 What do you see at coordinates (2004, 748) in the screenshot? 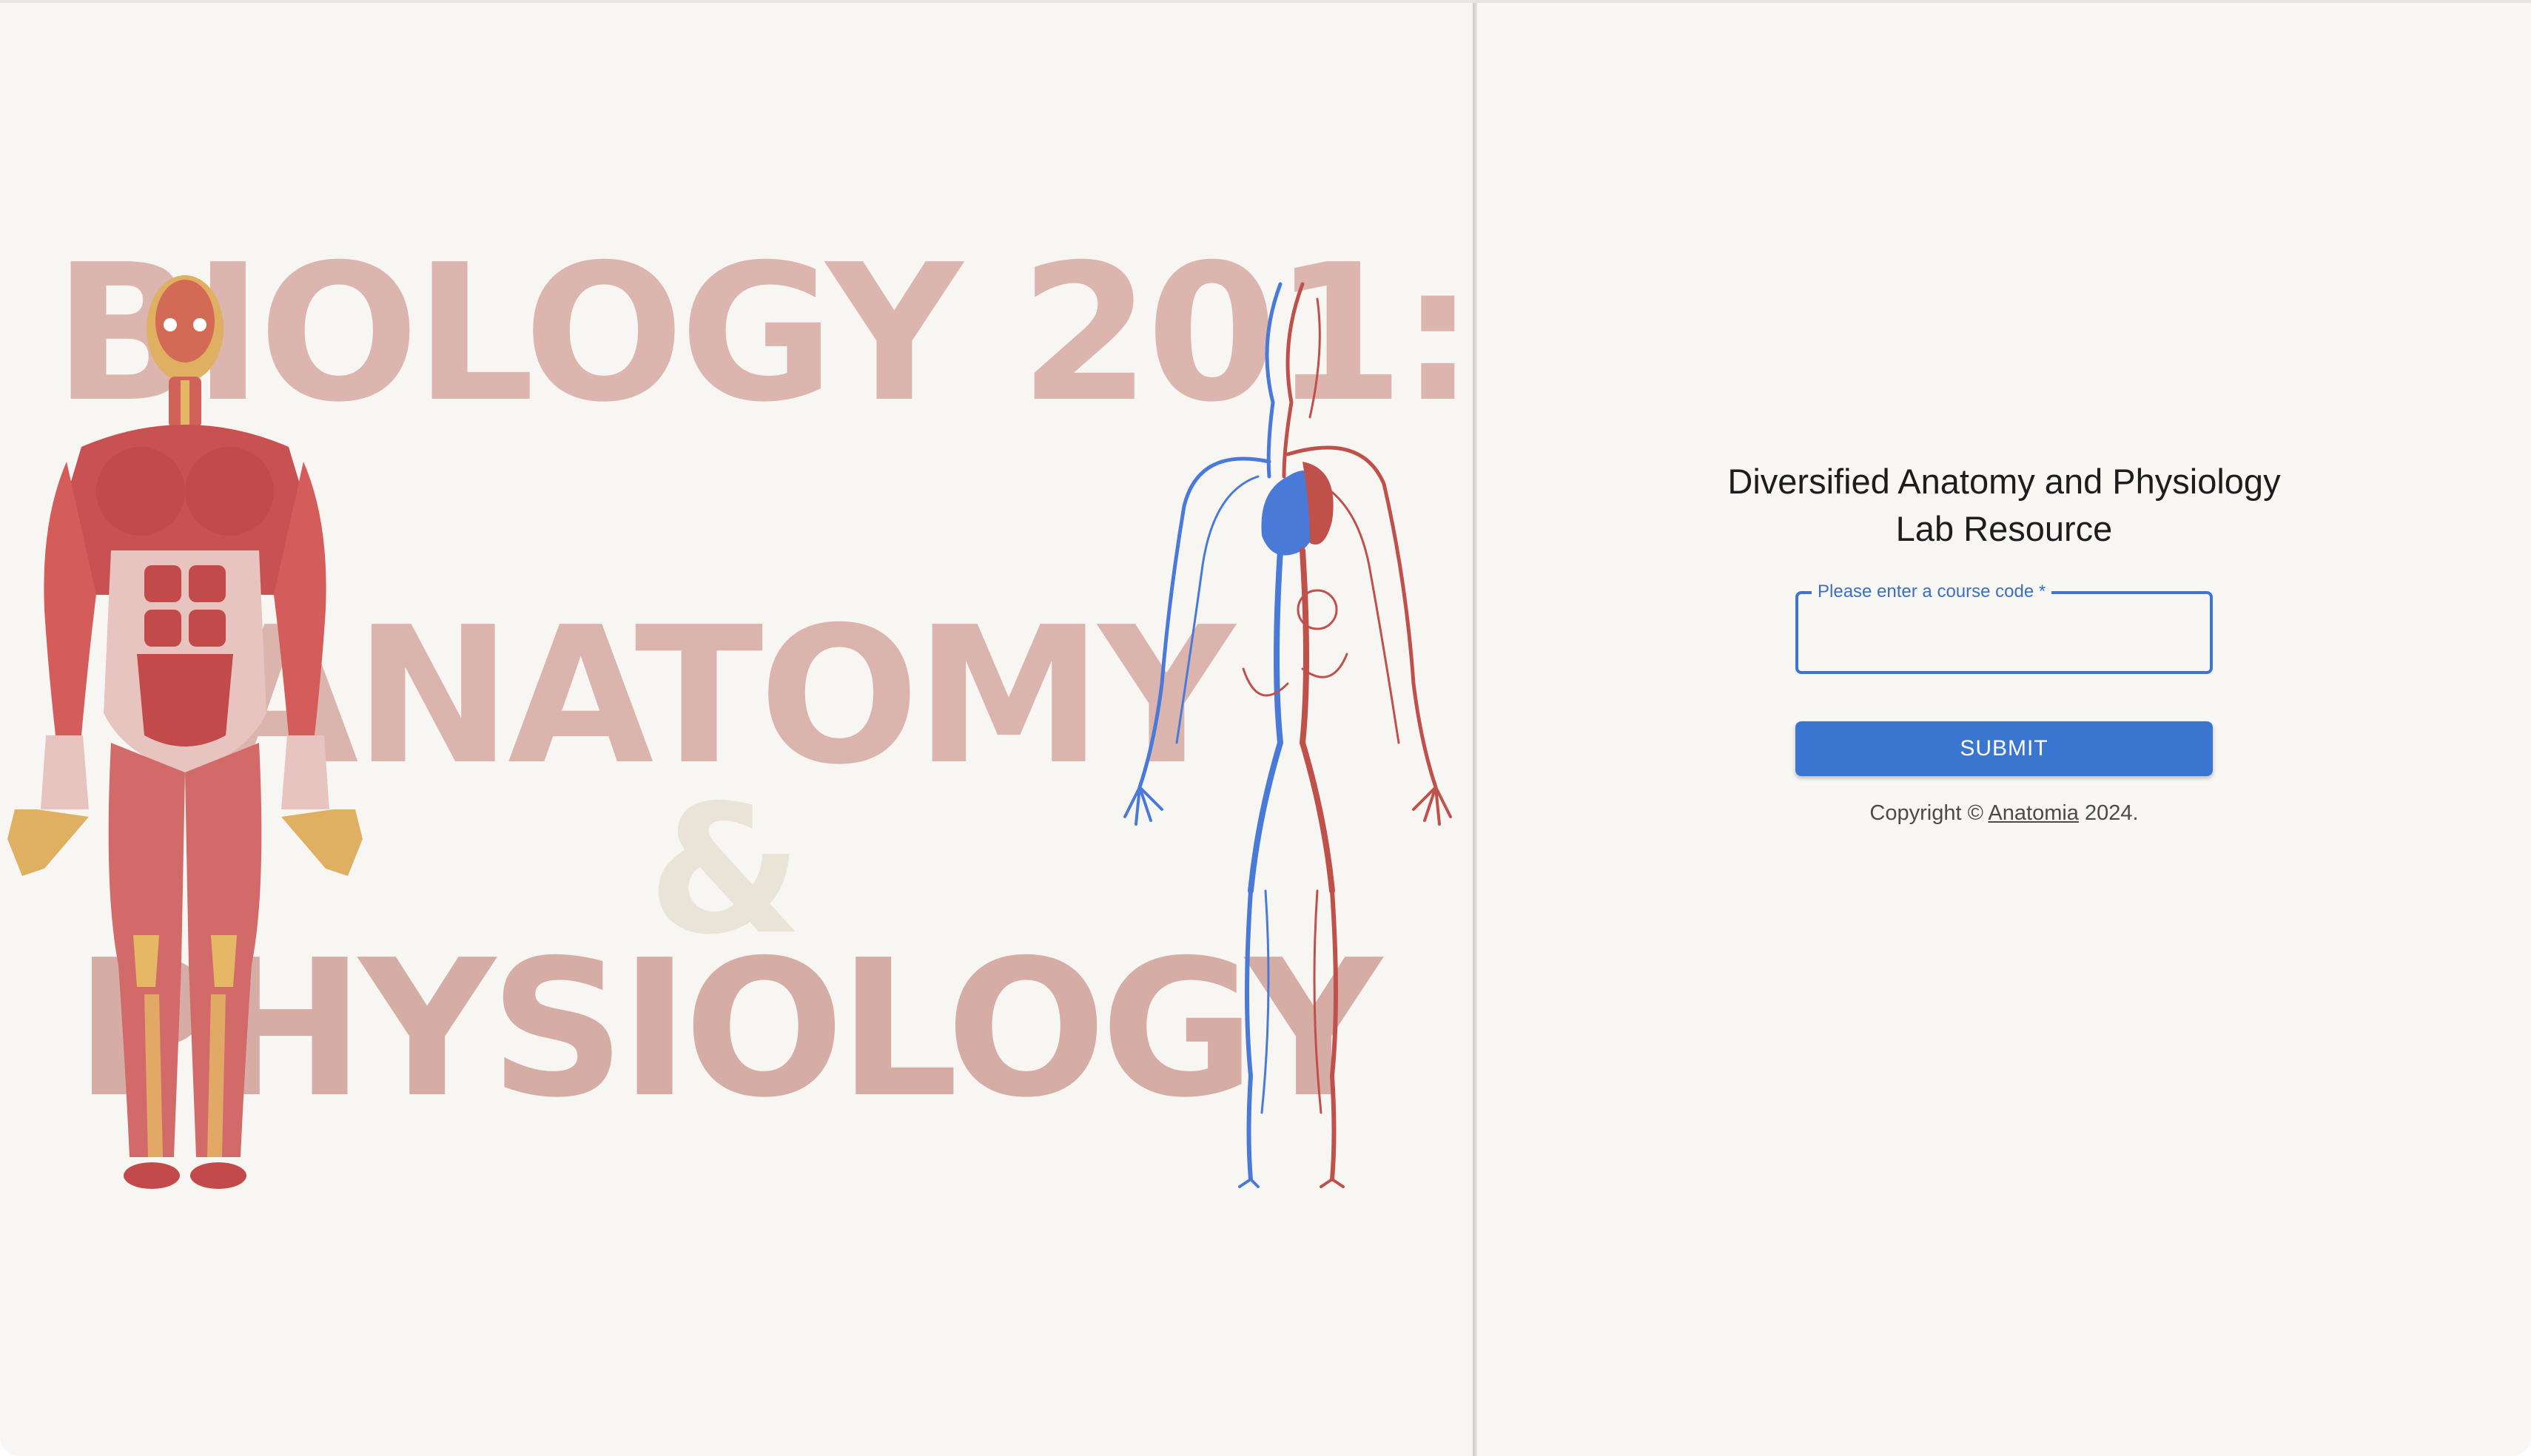
I see `submit-button: SUBMIT` at bounding box center [2004, 748].